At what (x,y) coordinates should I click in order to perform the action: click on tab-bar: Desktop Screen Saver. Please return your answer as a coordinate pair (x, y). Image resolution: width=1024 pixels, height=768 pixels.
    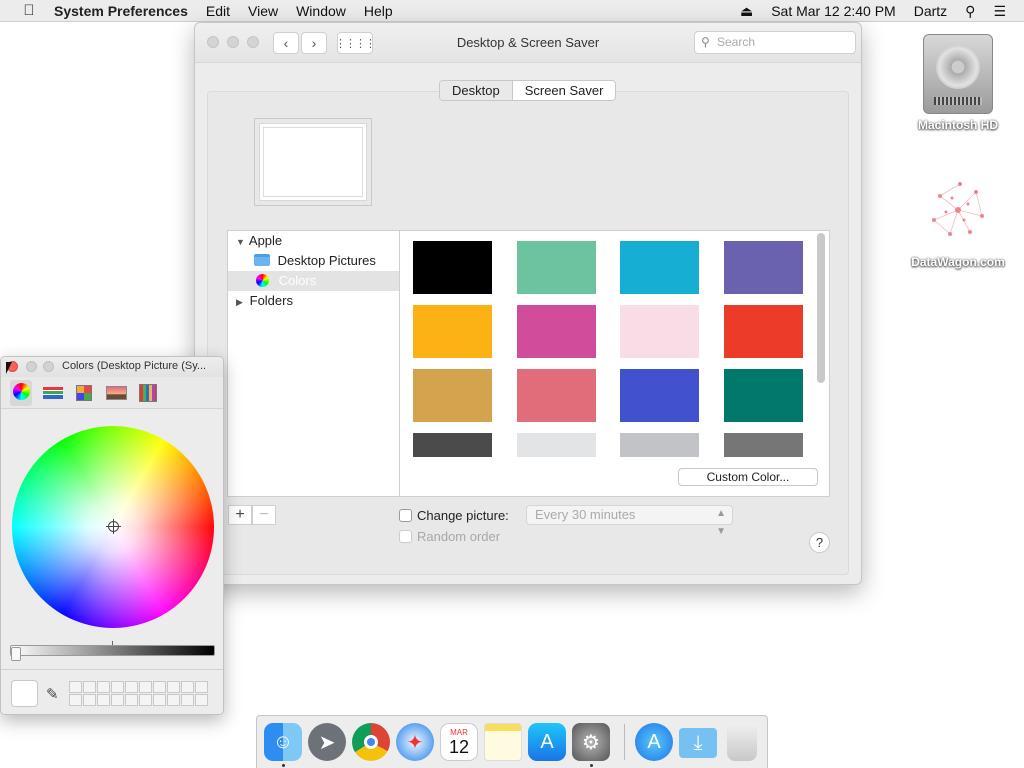
    Looking at the image, I should click on (528, 90).